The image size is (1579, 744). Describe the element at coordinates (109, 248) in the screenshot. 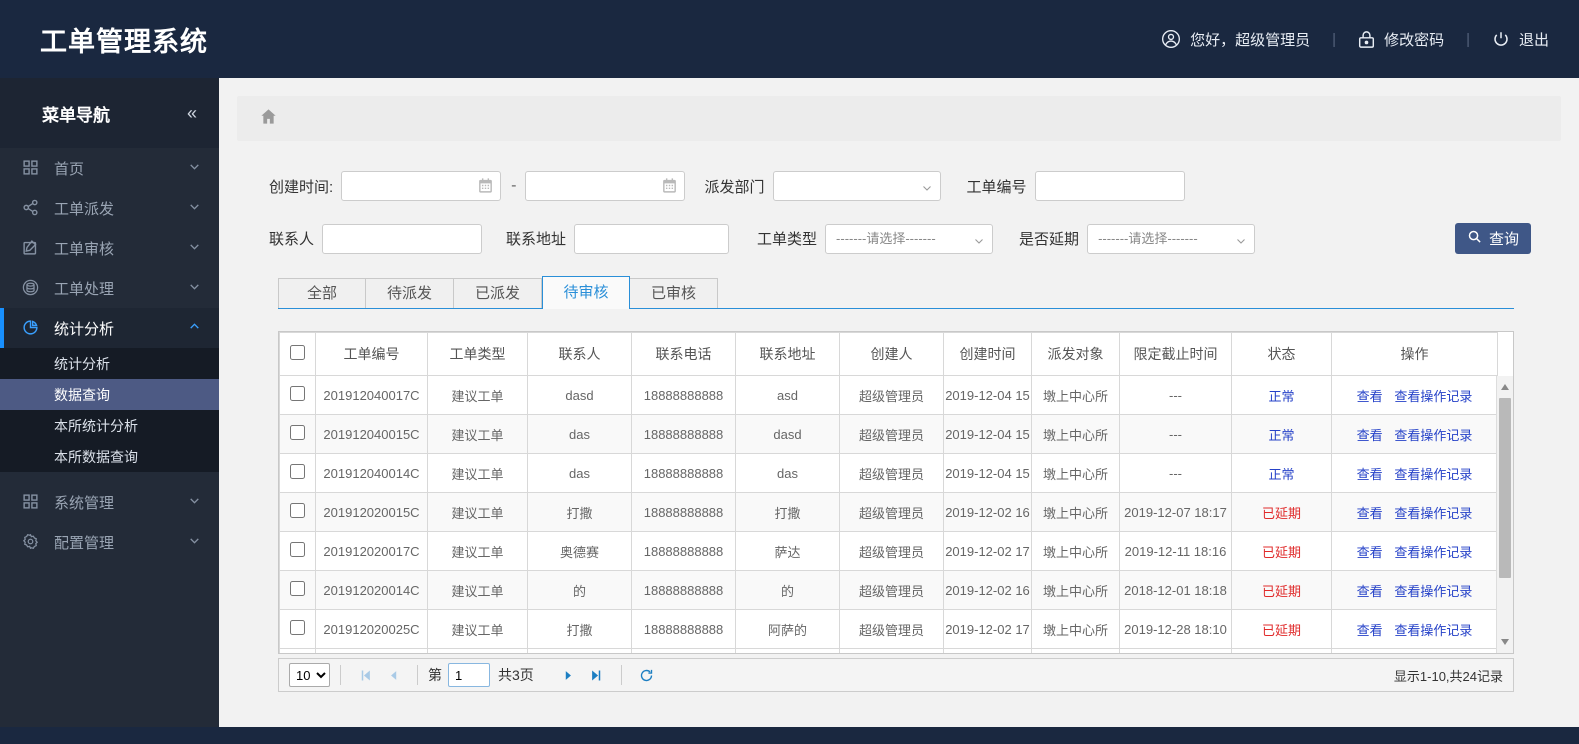

I see `sidebar-item-review: 工单审核` at that location.